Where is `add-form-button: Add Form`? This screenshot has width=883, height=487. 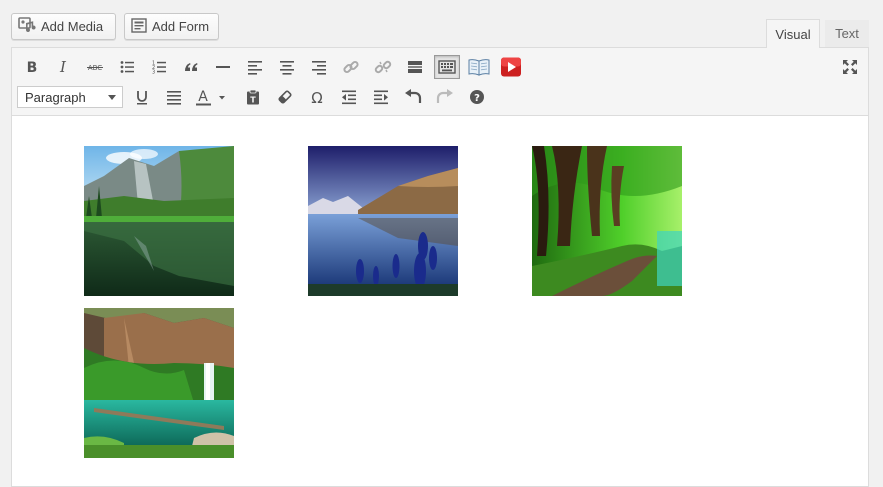
add-form-button: Add Form is located at coordinates (171, 26).